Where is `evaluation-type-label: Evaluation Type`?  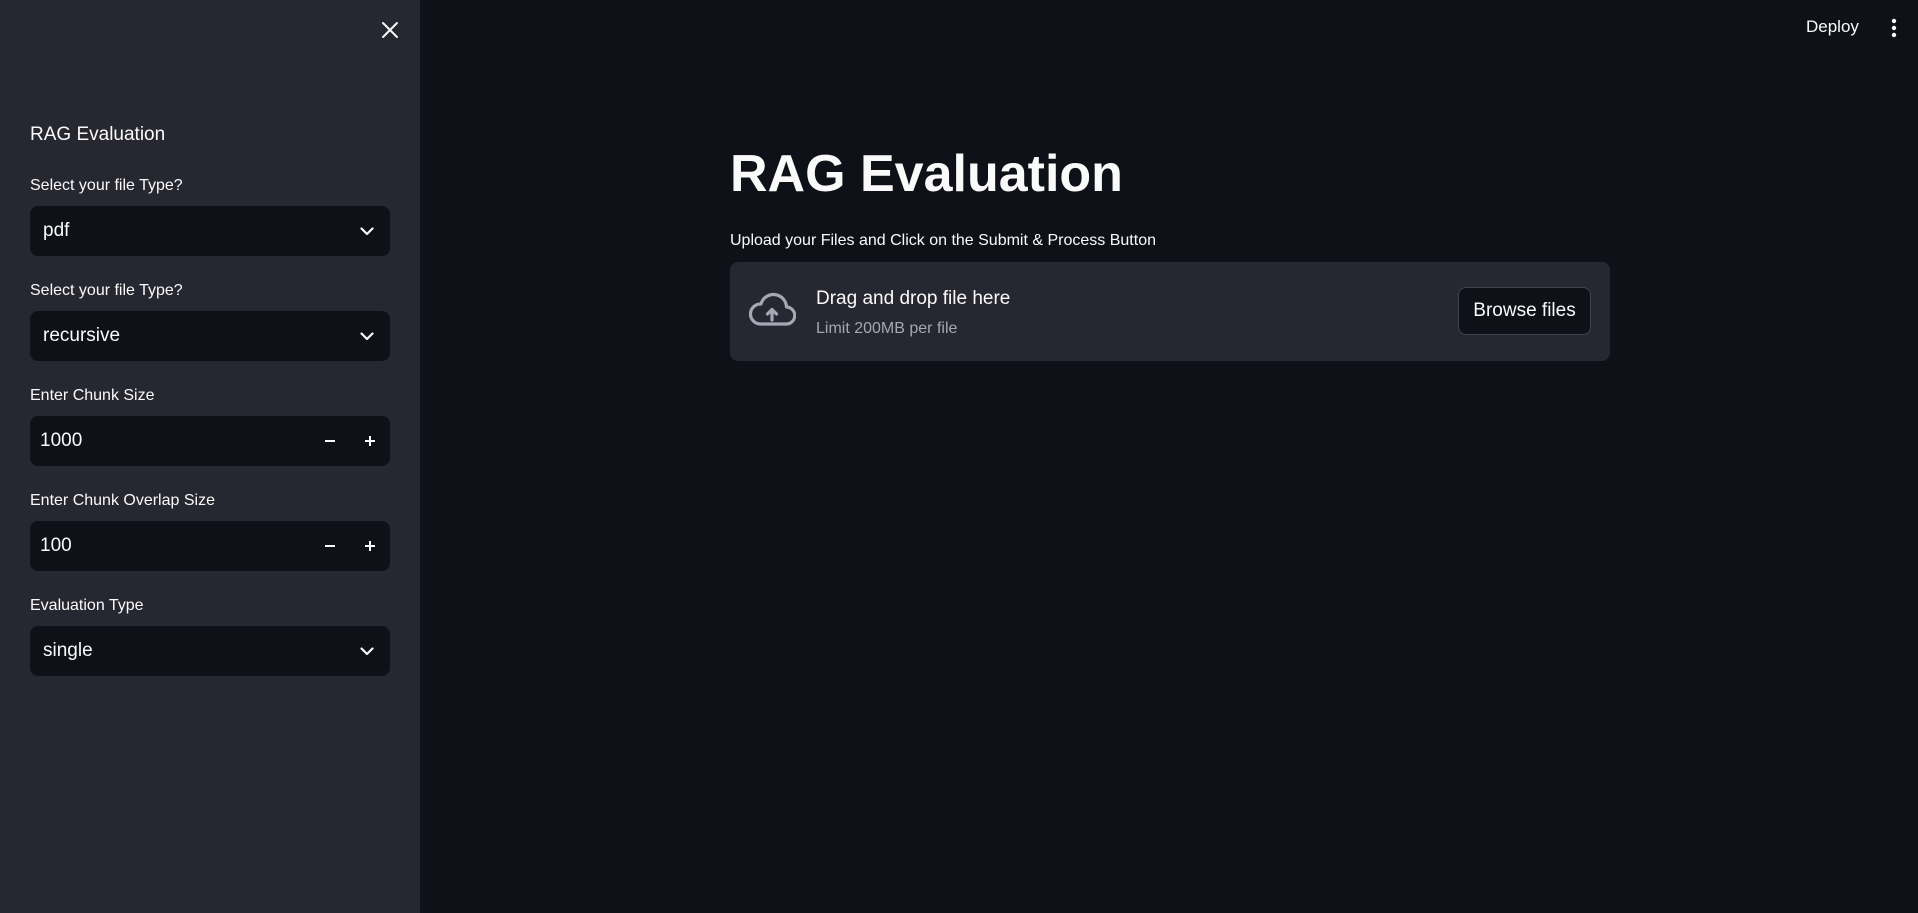 evaluation-type-label: Evaluation Type is located at coordinates (87, 605).